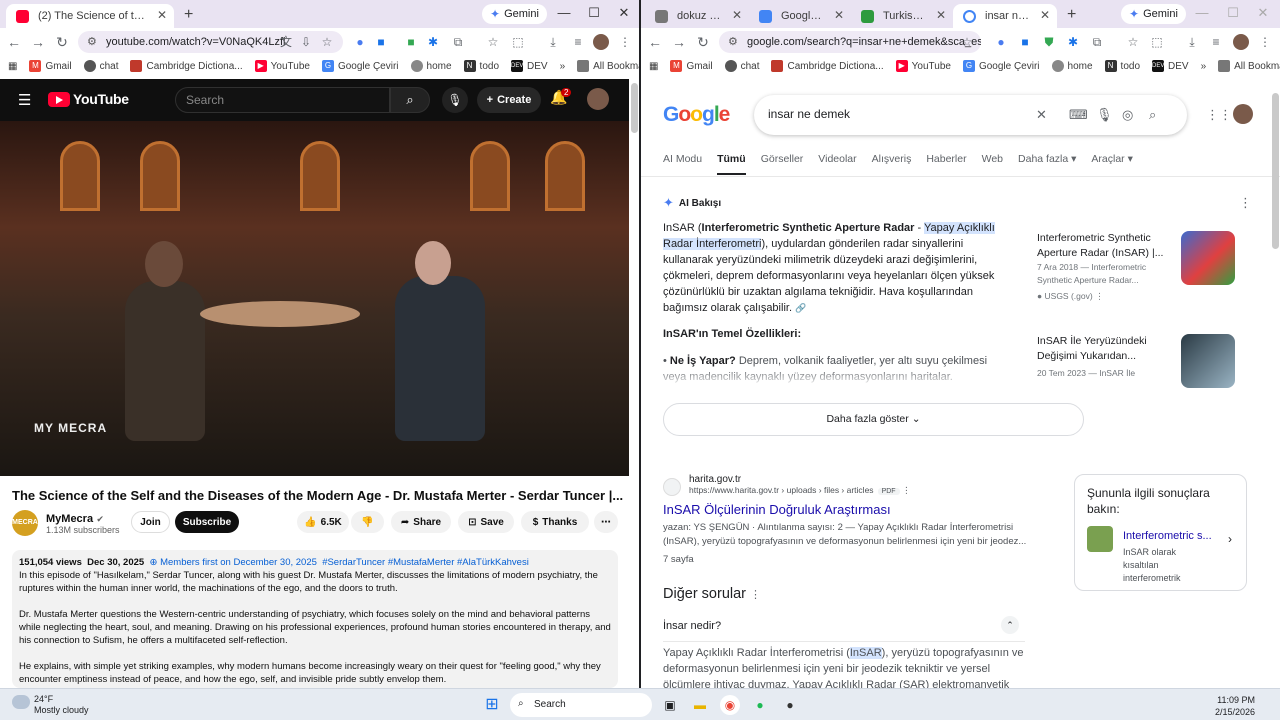 This screenshot has width=1280, height=720. Describe the element at coordinates (1001, 66) in the screenshot. I see `bookmark-google-translate: G Google Çeviri` at that location.